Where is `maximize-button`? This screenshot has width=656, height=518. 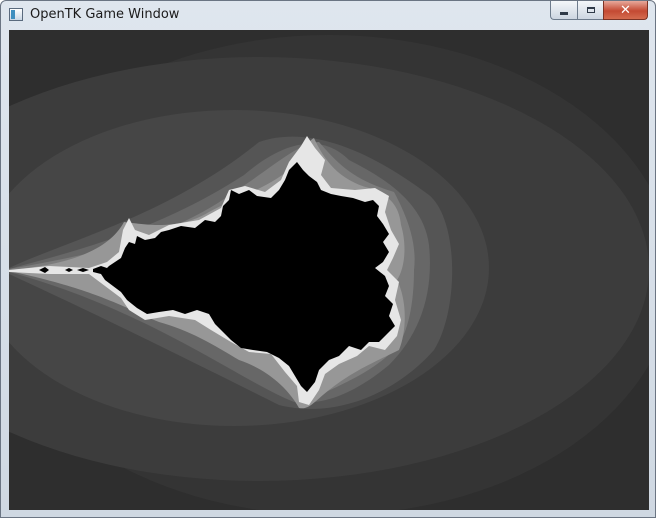
maximize-button is located at coordinates (590, 10).